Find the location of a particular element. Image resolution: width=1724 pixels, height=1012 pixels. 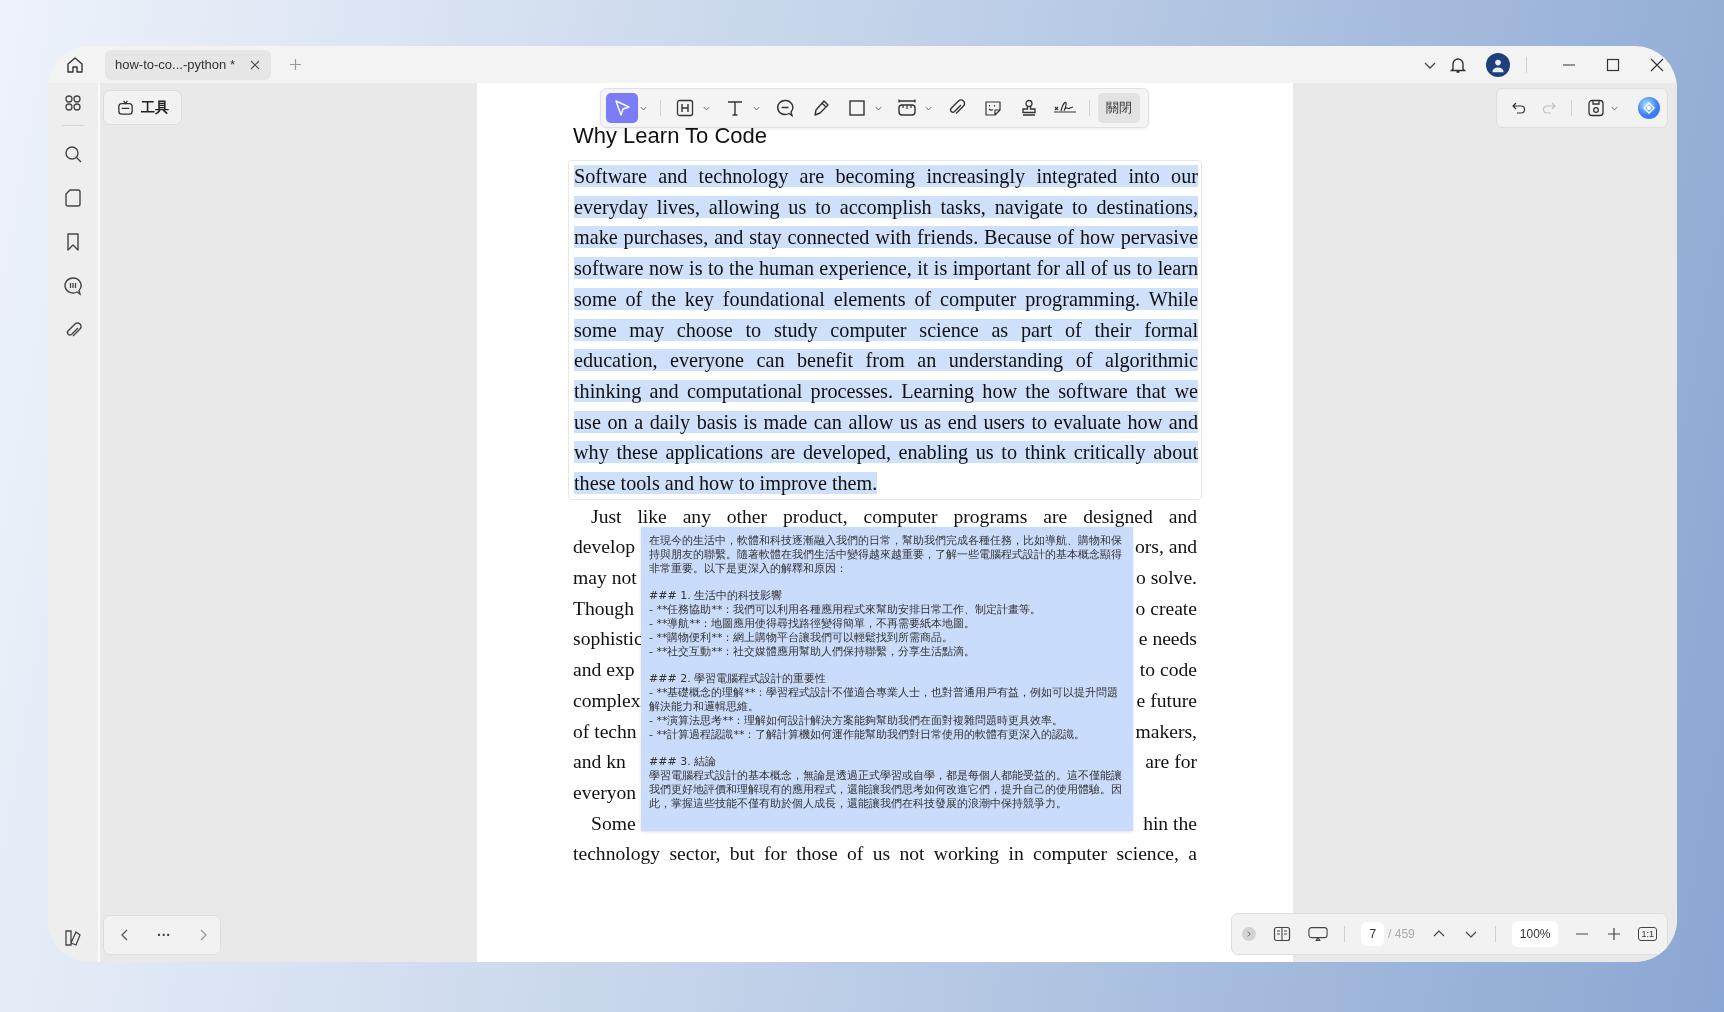

text-icon is located at coordinates (735, 108).